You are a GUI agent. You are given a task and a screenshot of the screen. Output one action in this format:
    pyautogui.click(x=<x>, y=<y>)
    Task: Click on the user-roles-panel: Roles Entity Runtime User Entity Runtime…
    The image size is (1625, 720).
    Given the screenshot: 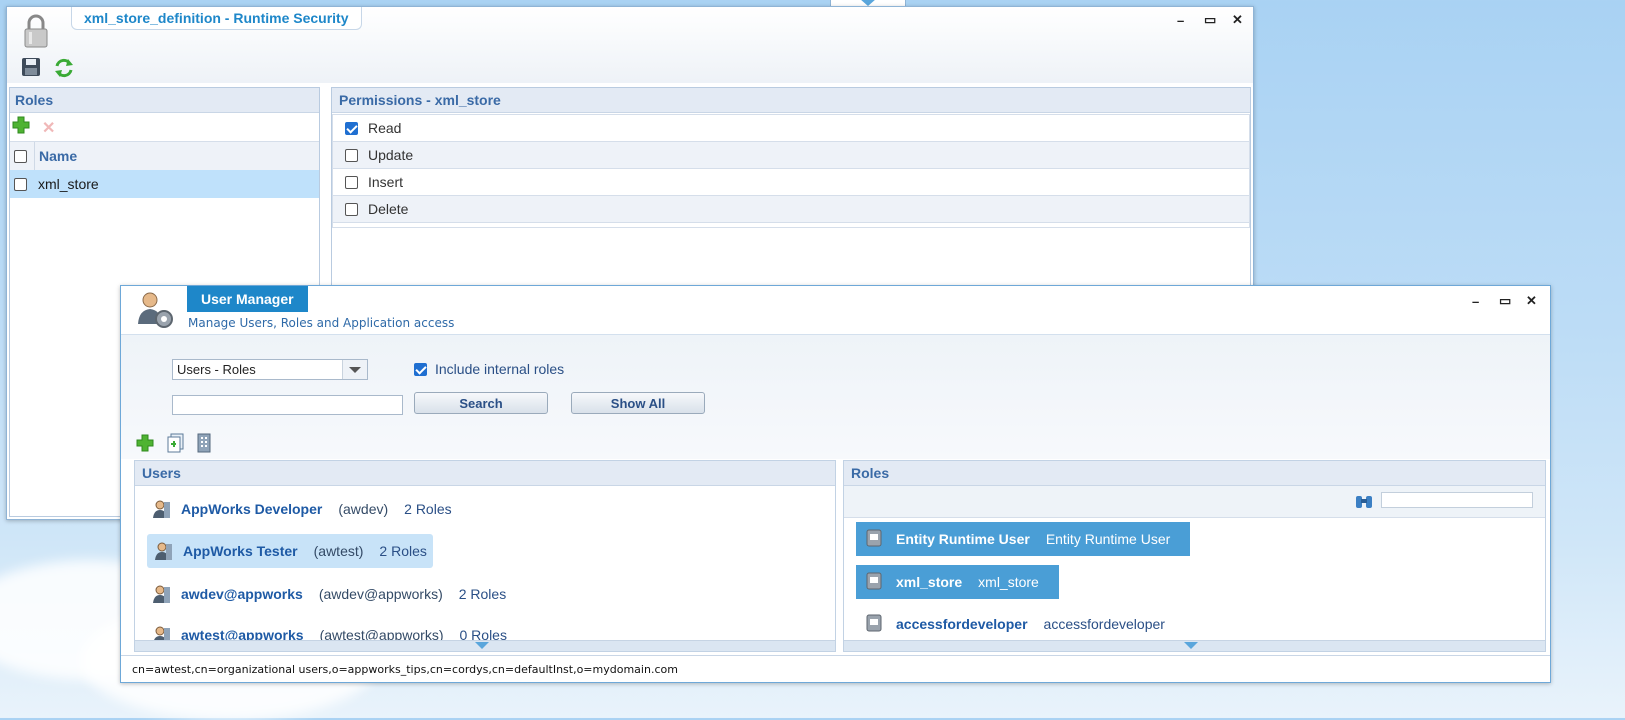 What is the action you would take?
    pyautogui.click(x=1194, y=556)
    